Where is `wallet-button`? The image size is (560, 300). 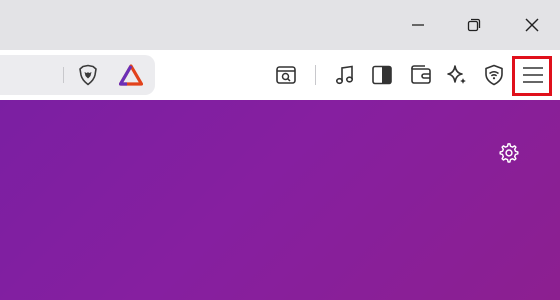
wallet-button is located at coordinates (421, 75).